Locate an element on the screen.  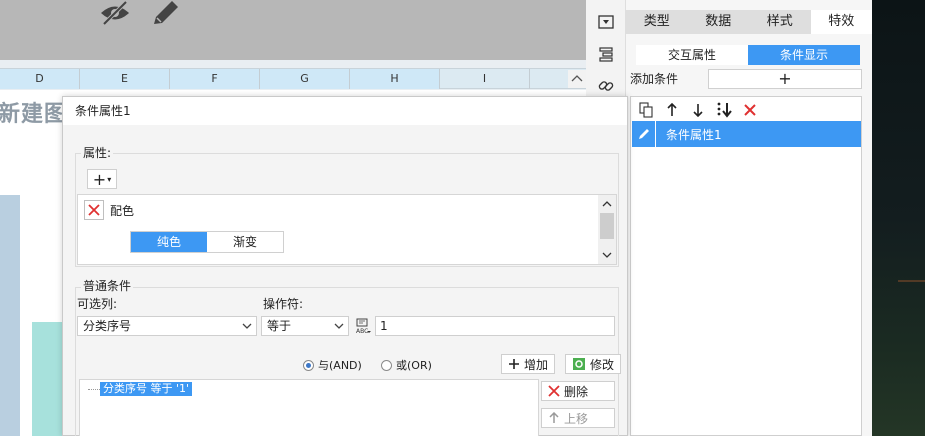
move-up-icon is located at coordinates (672, 110).